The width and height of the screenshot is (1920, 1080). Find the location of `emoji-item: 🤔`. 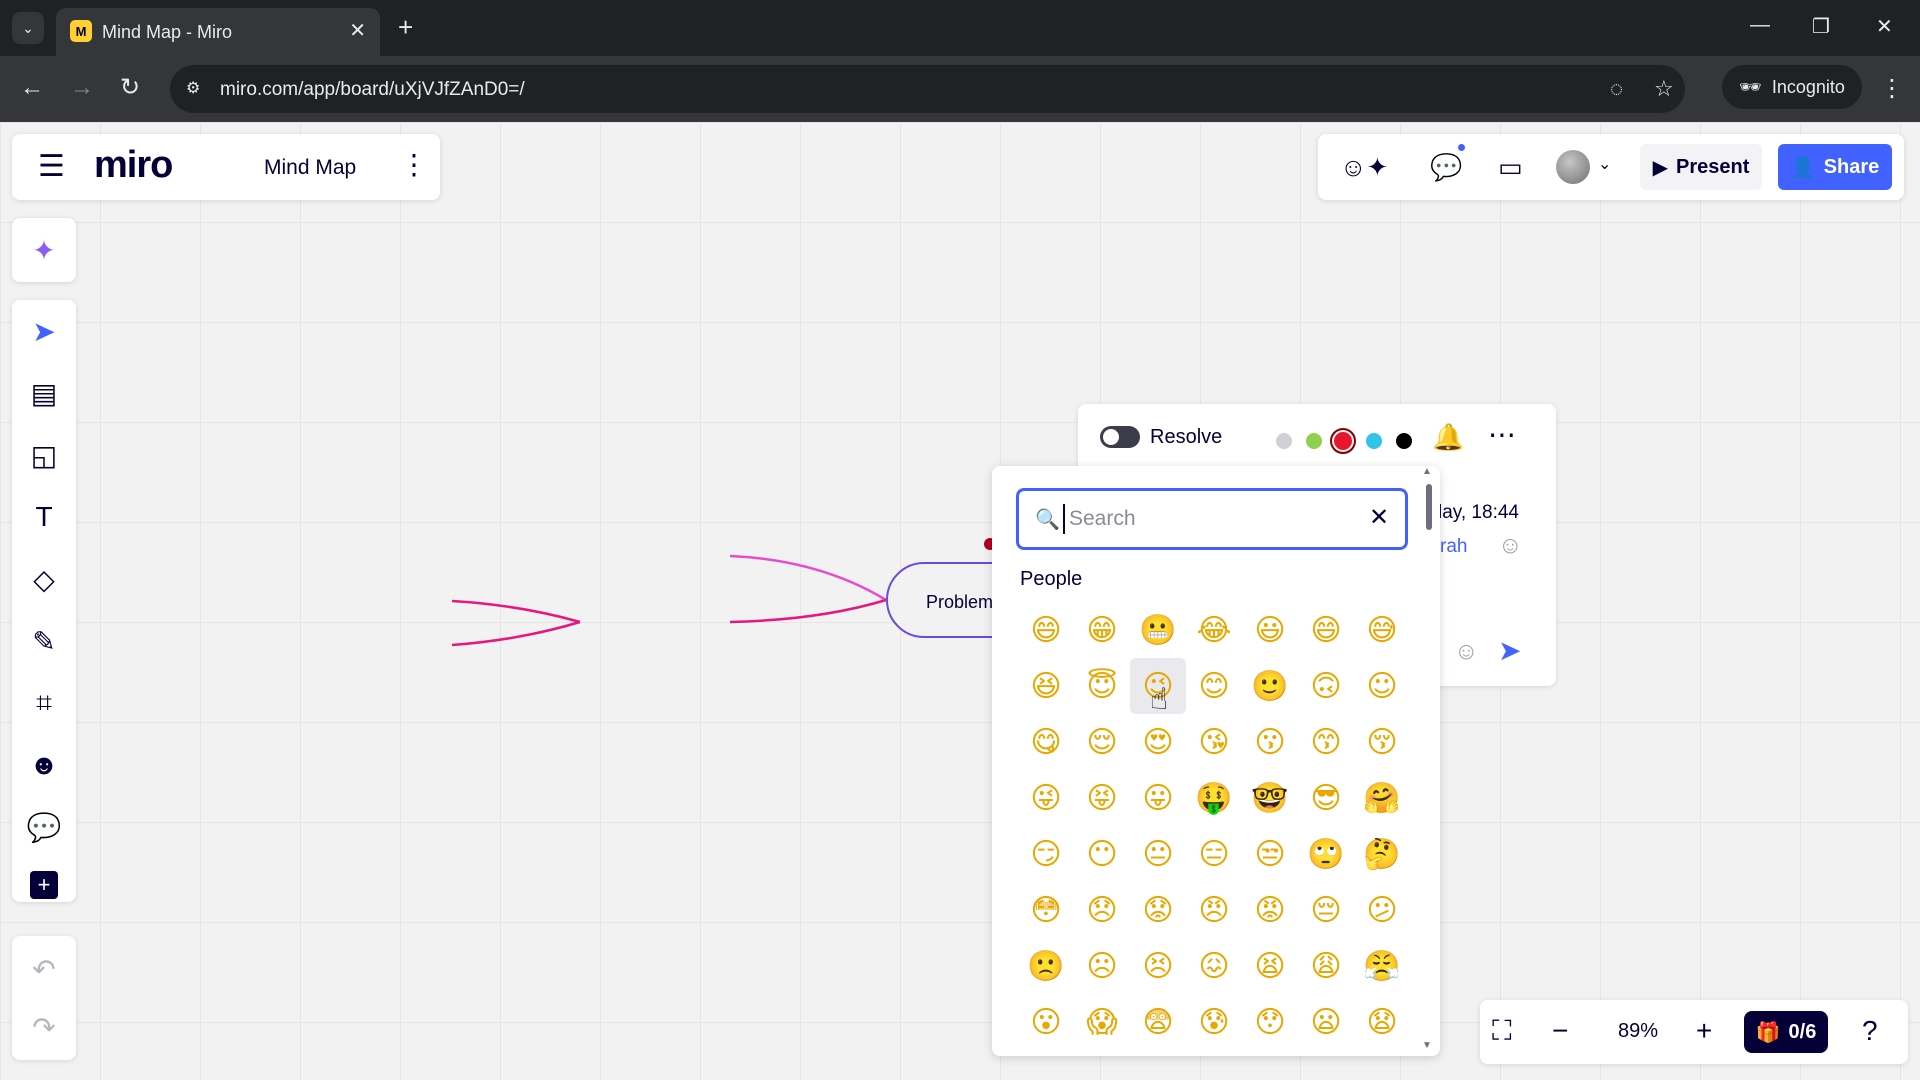

emoji-item: 🤔 is located at coordinates (1382, 854).